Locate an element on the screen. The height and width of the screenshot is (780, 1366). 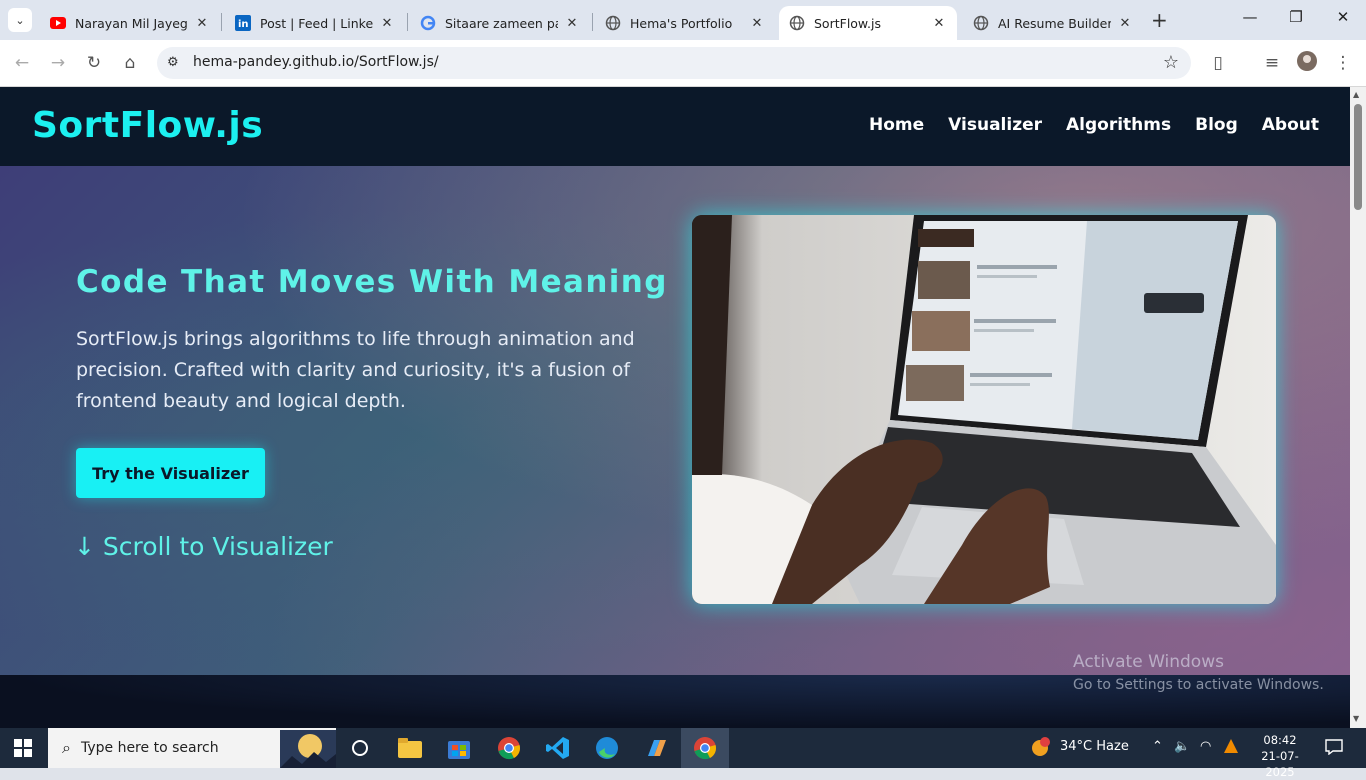
new-tab-button: + is located at coordinates (1159, 20).